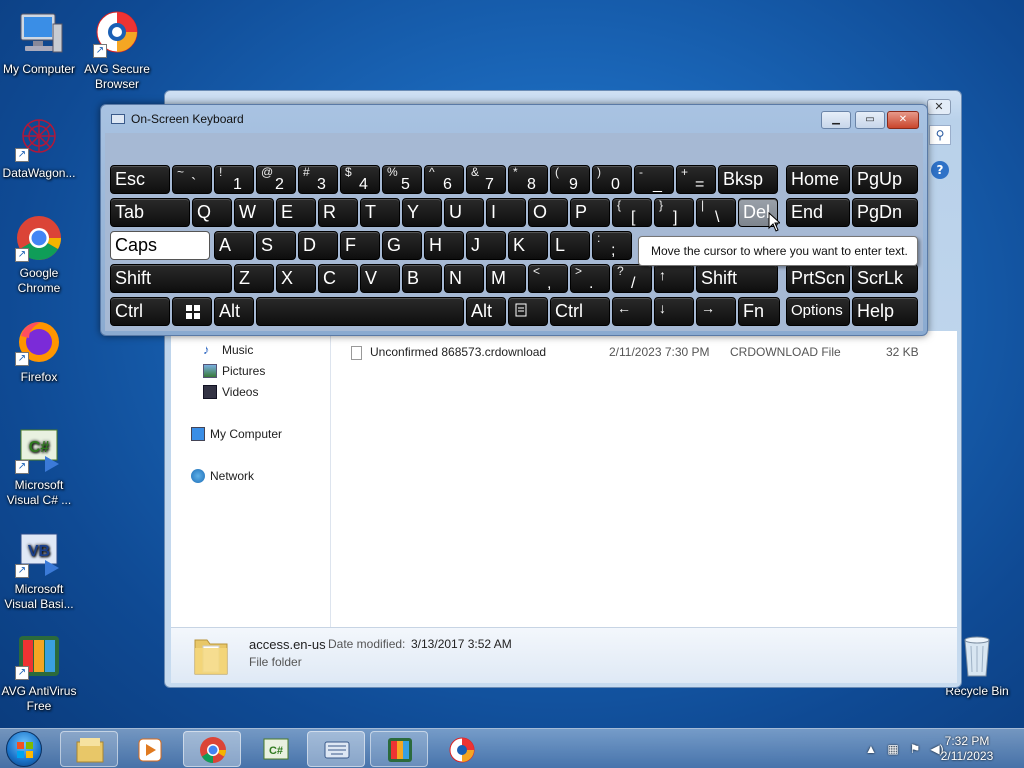  I want to click on key-r: R, so click(338, 212).